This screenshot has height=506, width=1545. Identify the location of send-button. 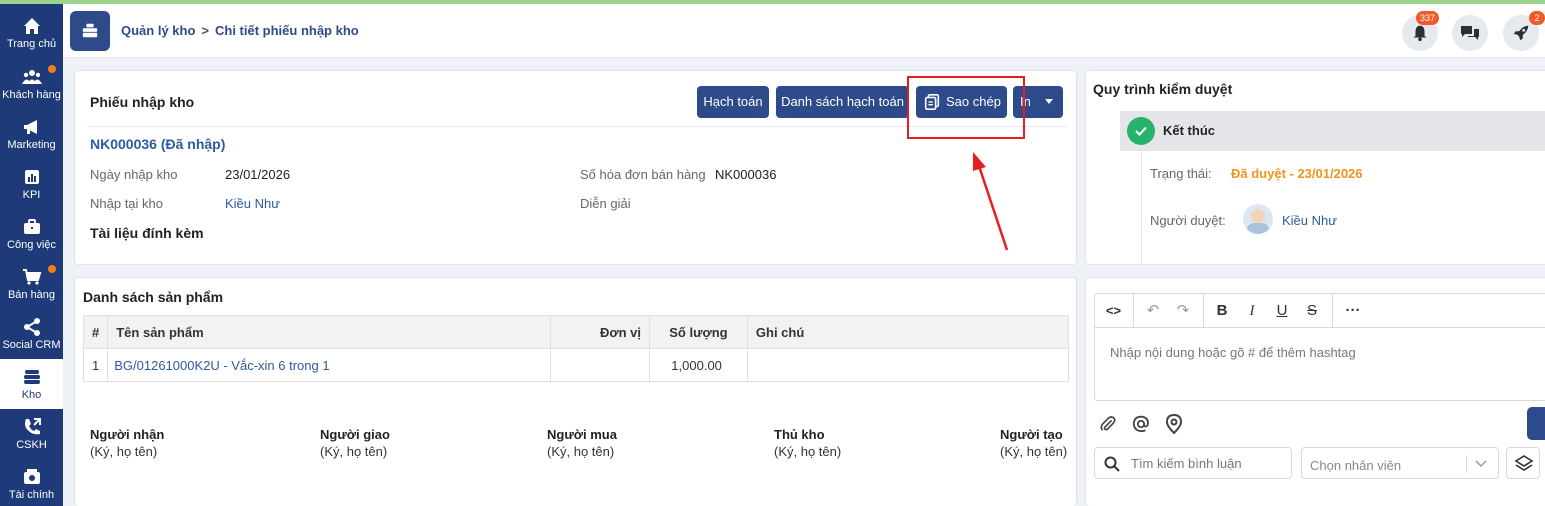
(1536, 423).